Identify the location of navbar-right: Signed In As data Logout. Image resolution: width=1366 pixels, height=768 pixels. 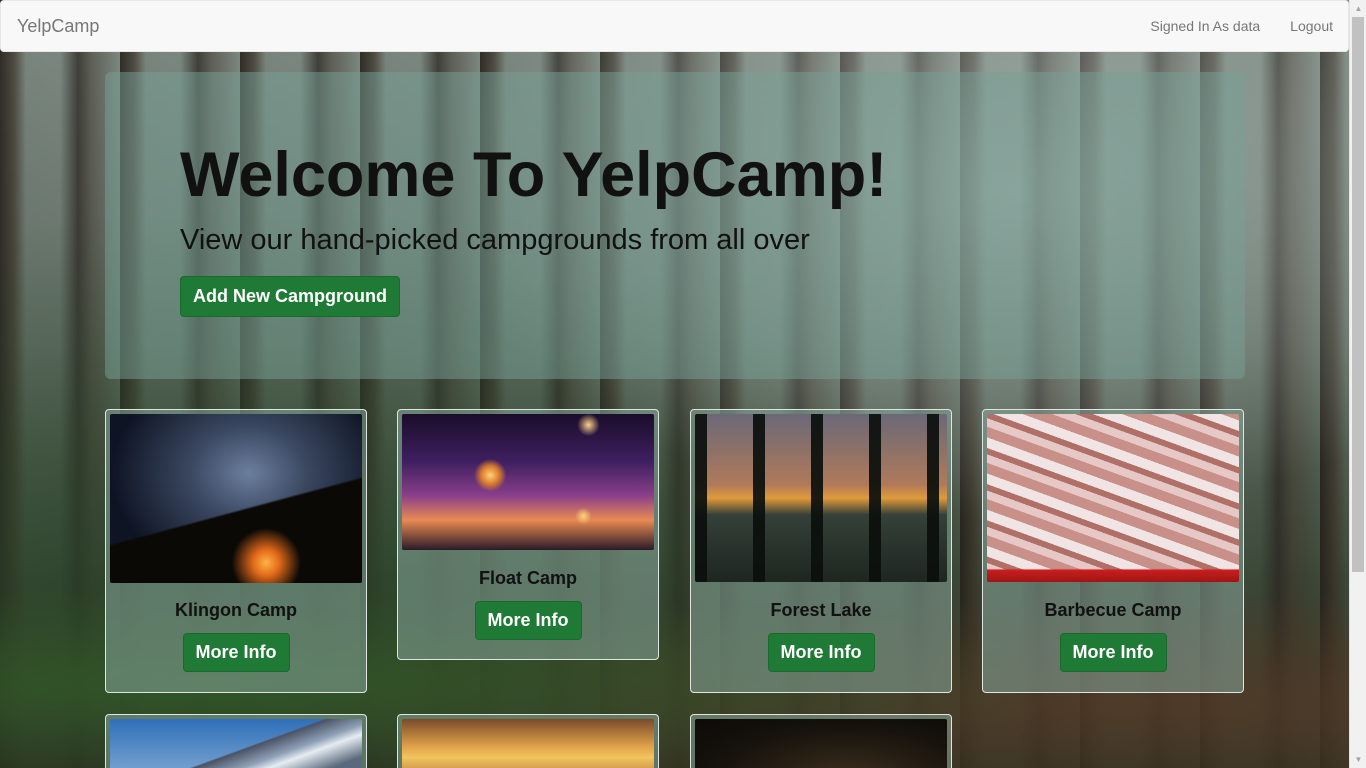
(1226, 26).